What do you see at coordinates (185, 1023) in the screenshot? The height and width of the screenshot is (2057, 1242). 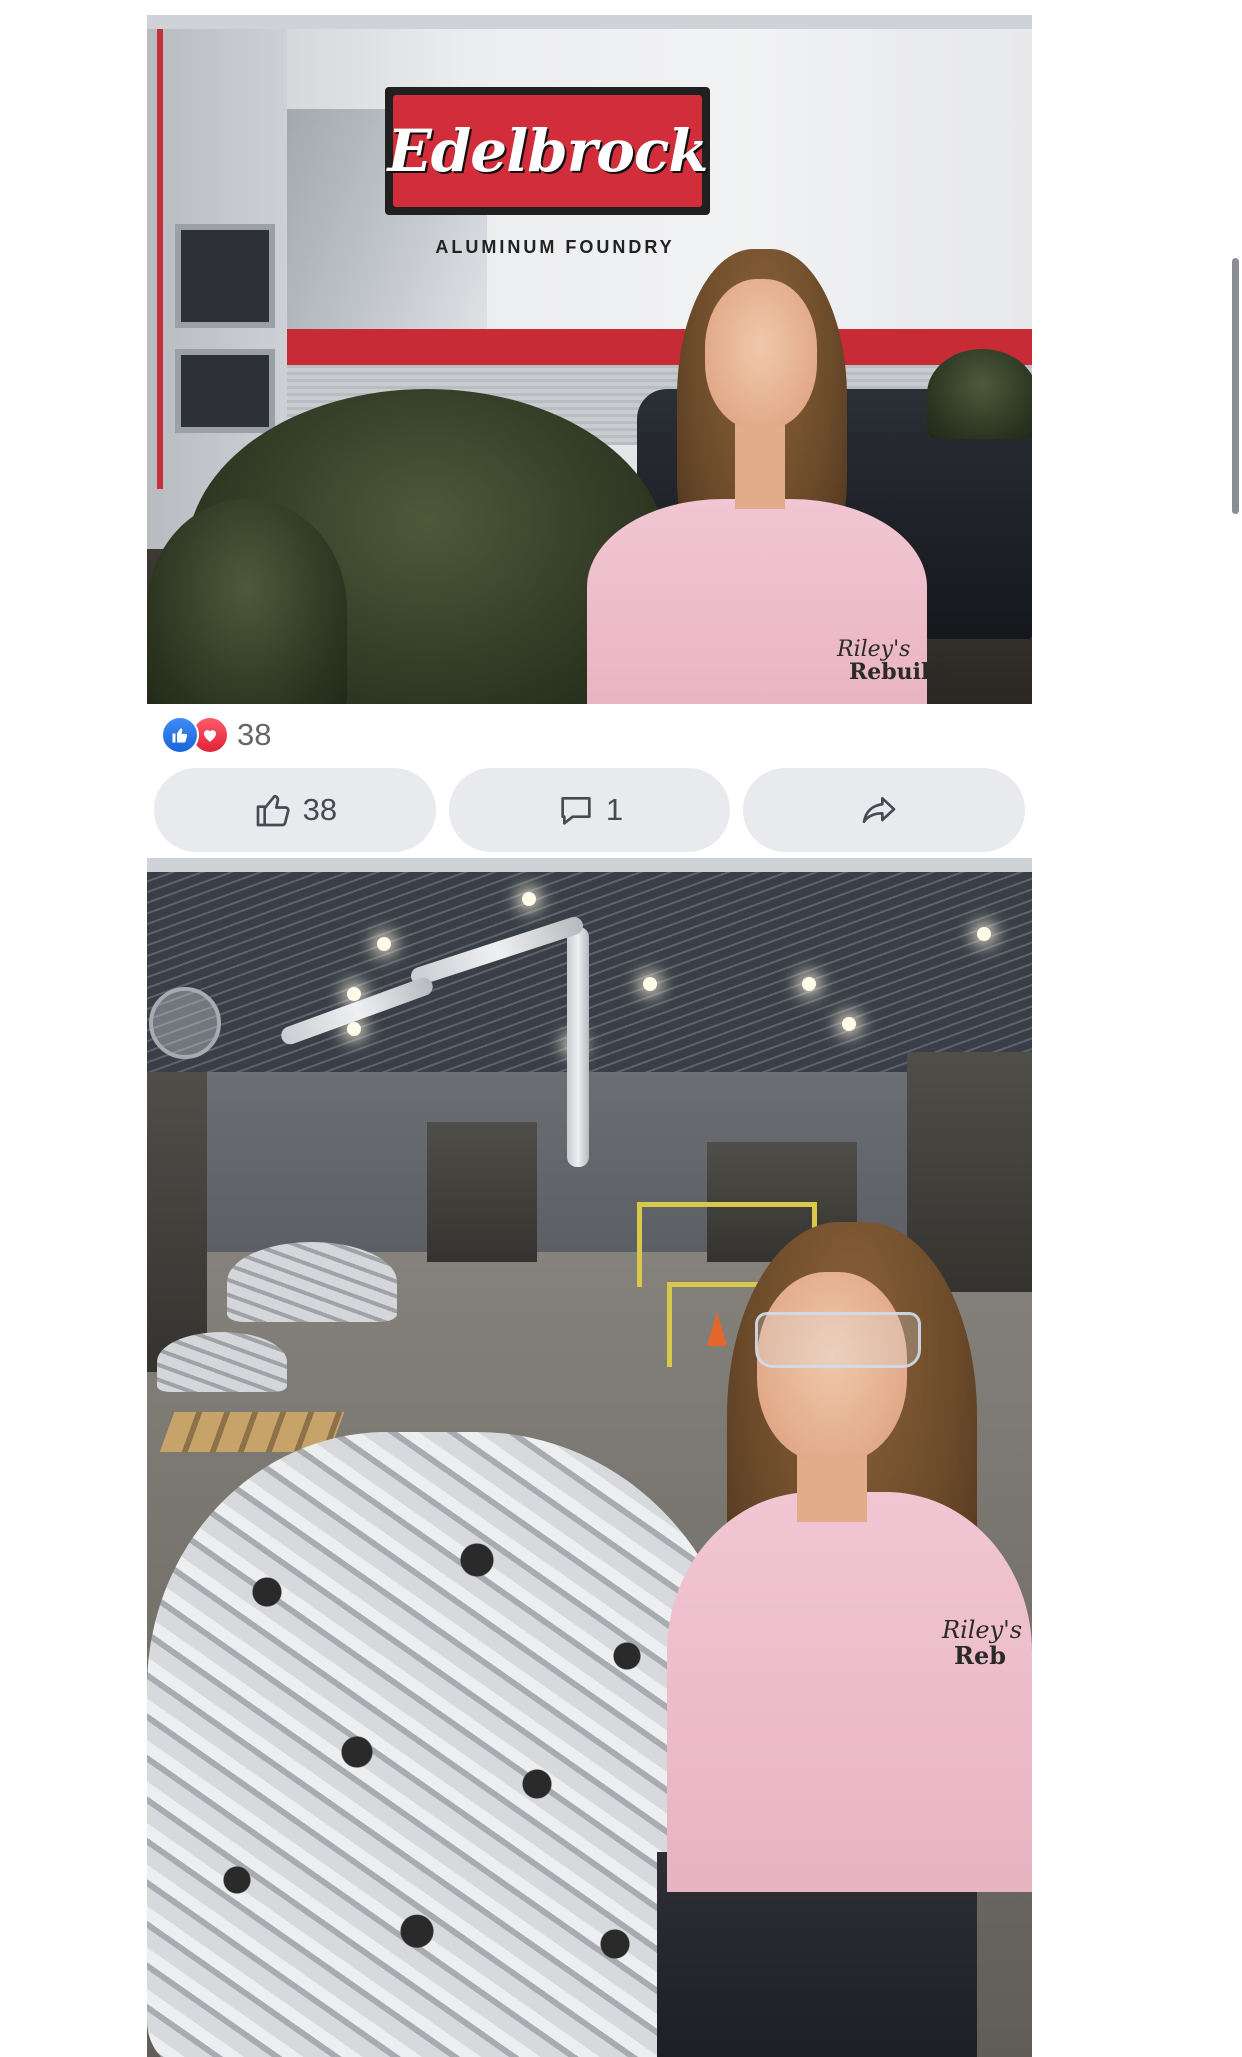 I see `wall-fan` at bounding box center [185, 1023].